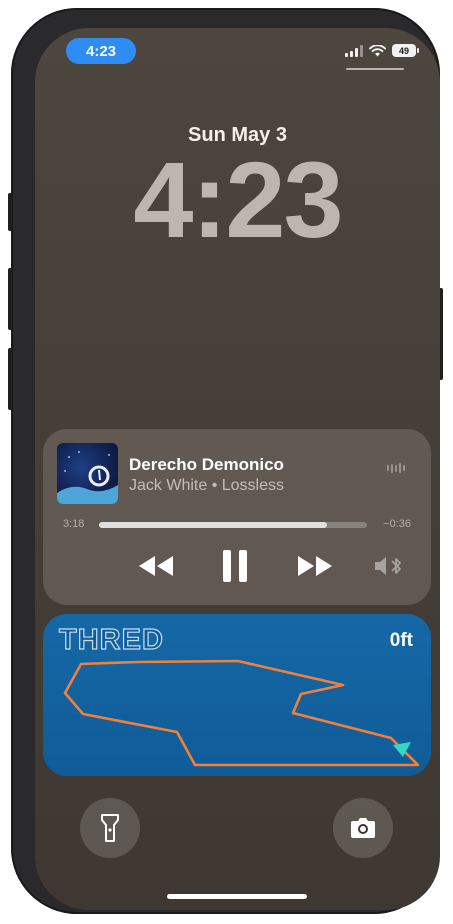 This screenshot has width=453, height=924. I want to click on volume-down-button, so click(10, 379).